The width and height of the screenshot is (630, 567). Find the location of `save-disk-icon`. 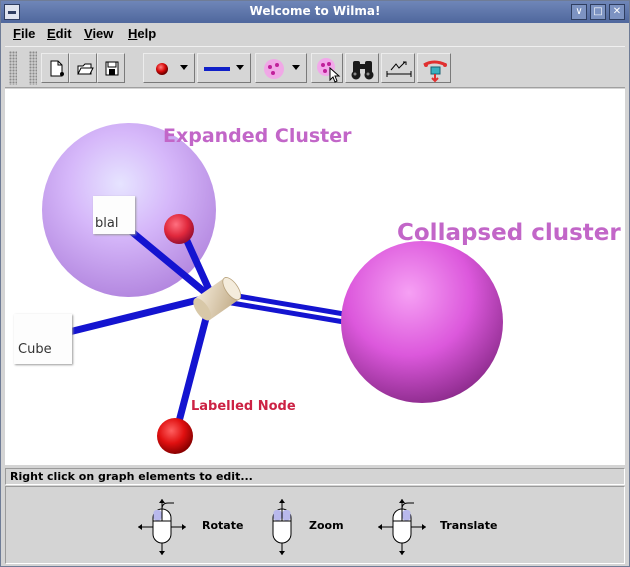

save-disk-icon is located at coordinates (112, 68).